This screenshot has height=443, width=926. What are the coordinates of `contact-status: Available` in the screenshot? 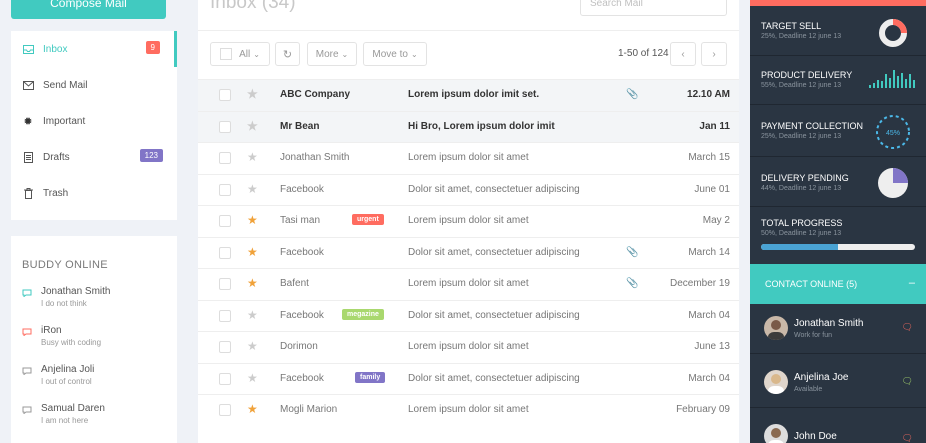 It's located at (808, 389).